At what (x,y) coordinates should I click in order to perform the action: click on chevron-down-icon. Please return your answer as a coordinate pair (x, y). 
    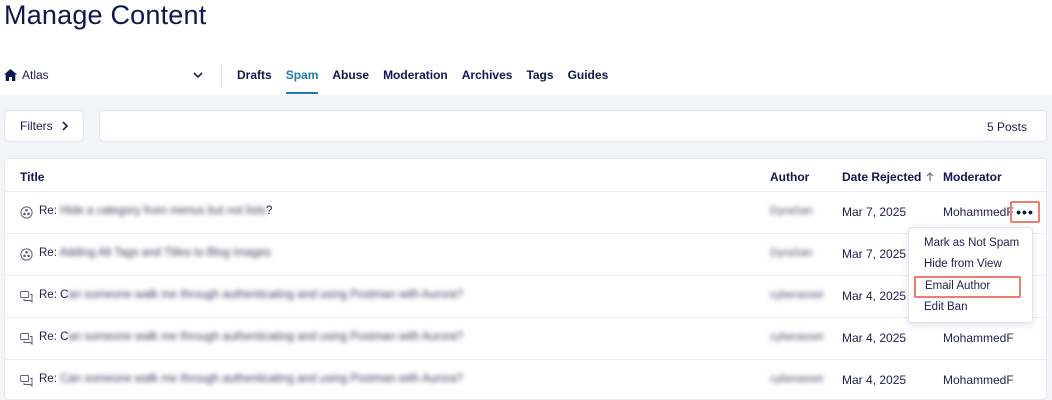
    Looking at the image, I should click on (198, 74).